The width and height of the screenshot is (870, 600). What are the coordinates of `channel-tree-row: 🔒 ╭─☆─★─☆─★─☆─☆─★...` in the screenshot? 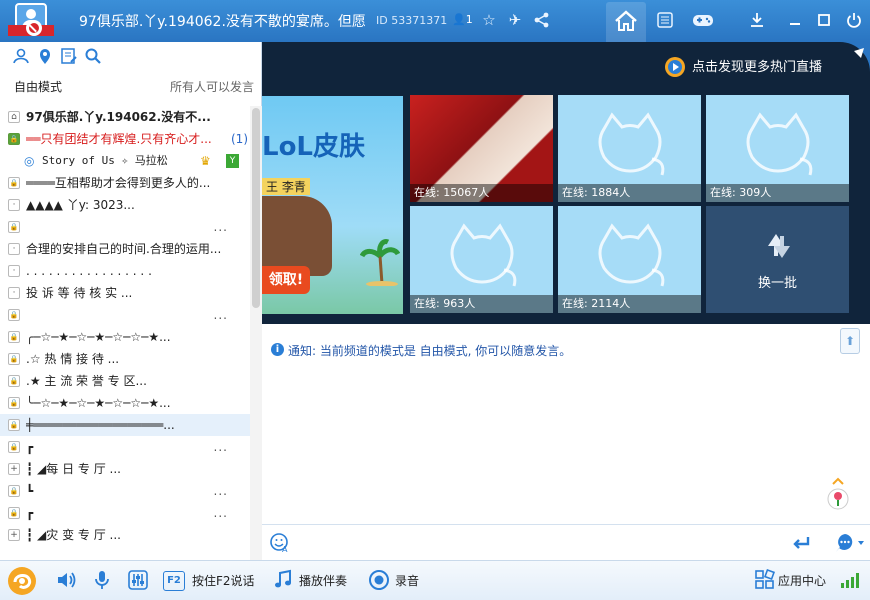 It's located at (125, 337).